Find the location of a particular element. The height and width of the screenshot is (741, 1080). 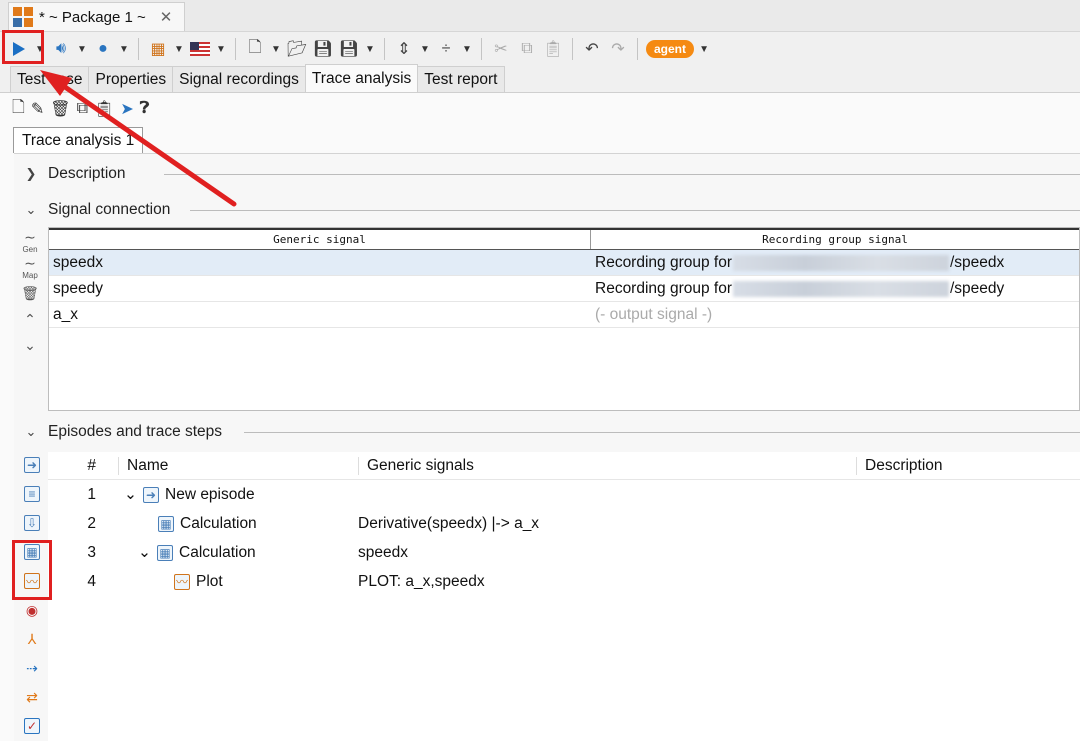

table-row: speedx Recording group for /speedx is located at coordinates (564, 263).